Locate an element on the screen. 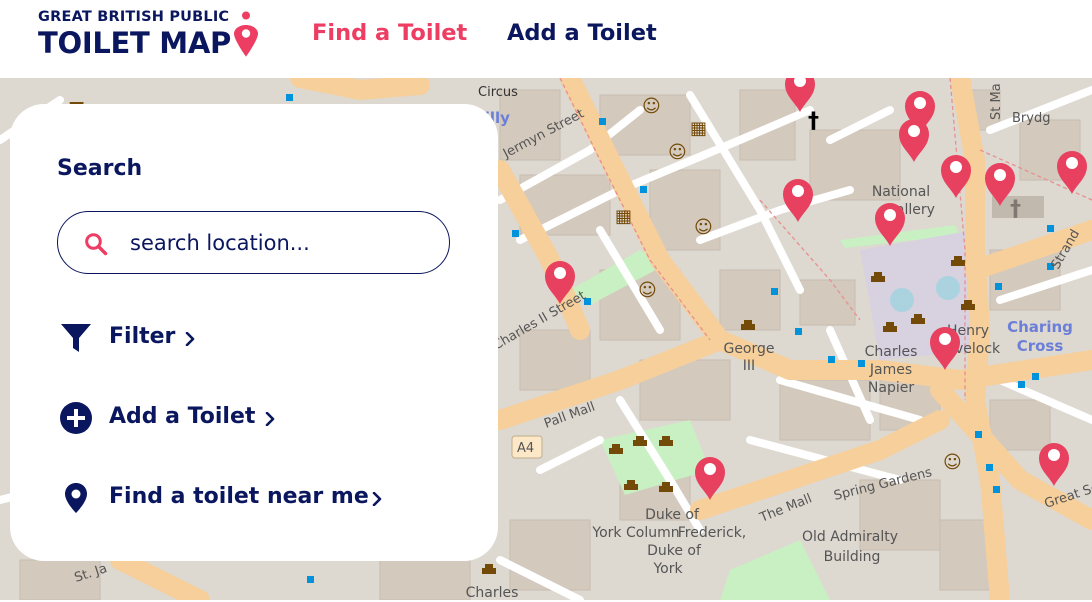 The width and height of the screenshot is (1092, 602). svg-text: National is located at coordinates (901, 192).